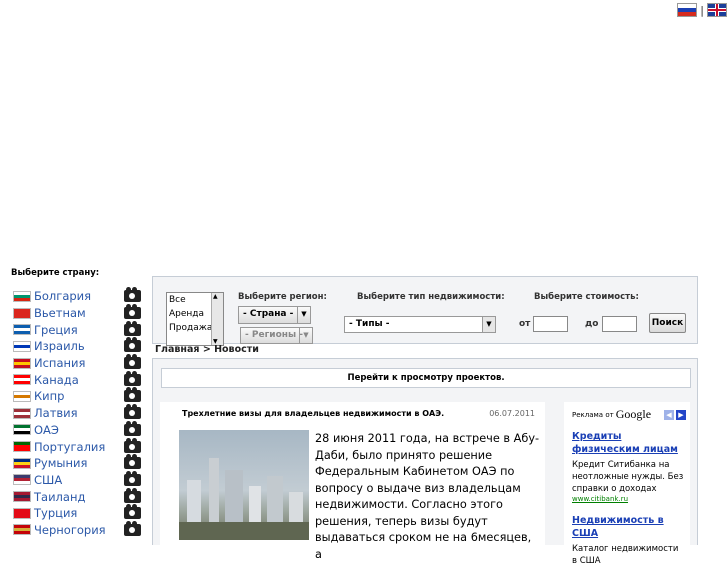 This screenshot has width=727, height=567. I want to click on regions-select: - Регионы - ▼, so click(276, 335).